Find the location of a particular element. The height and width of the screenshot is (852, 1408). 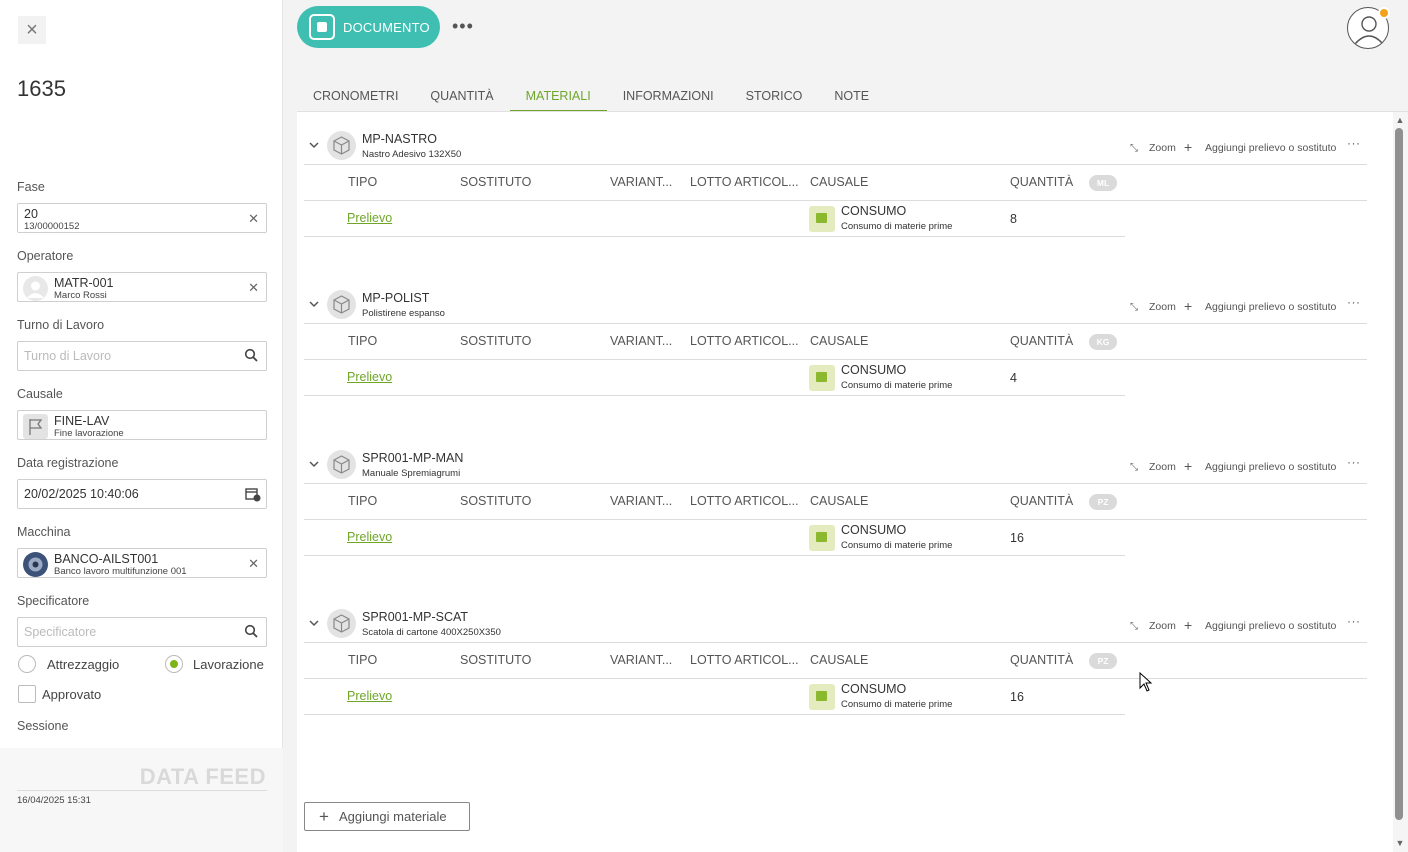

attrezzaggio-label: Attrezzaggio is located at coordinates (83, 664).